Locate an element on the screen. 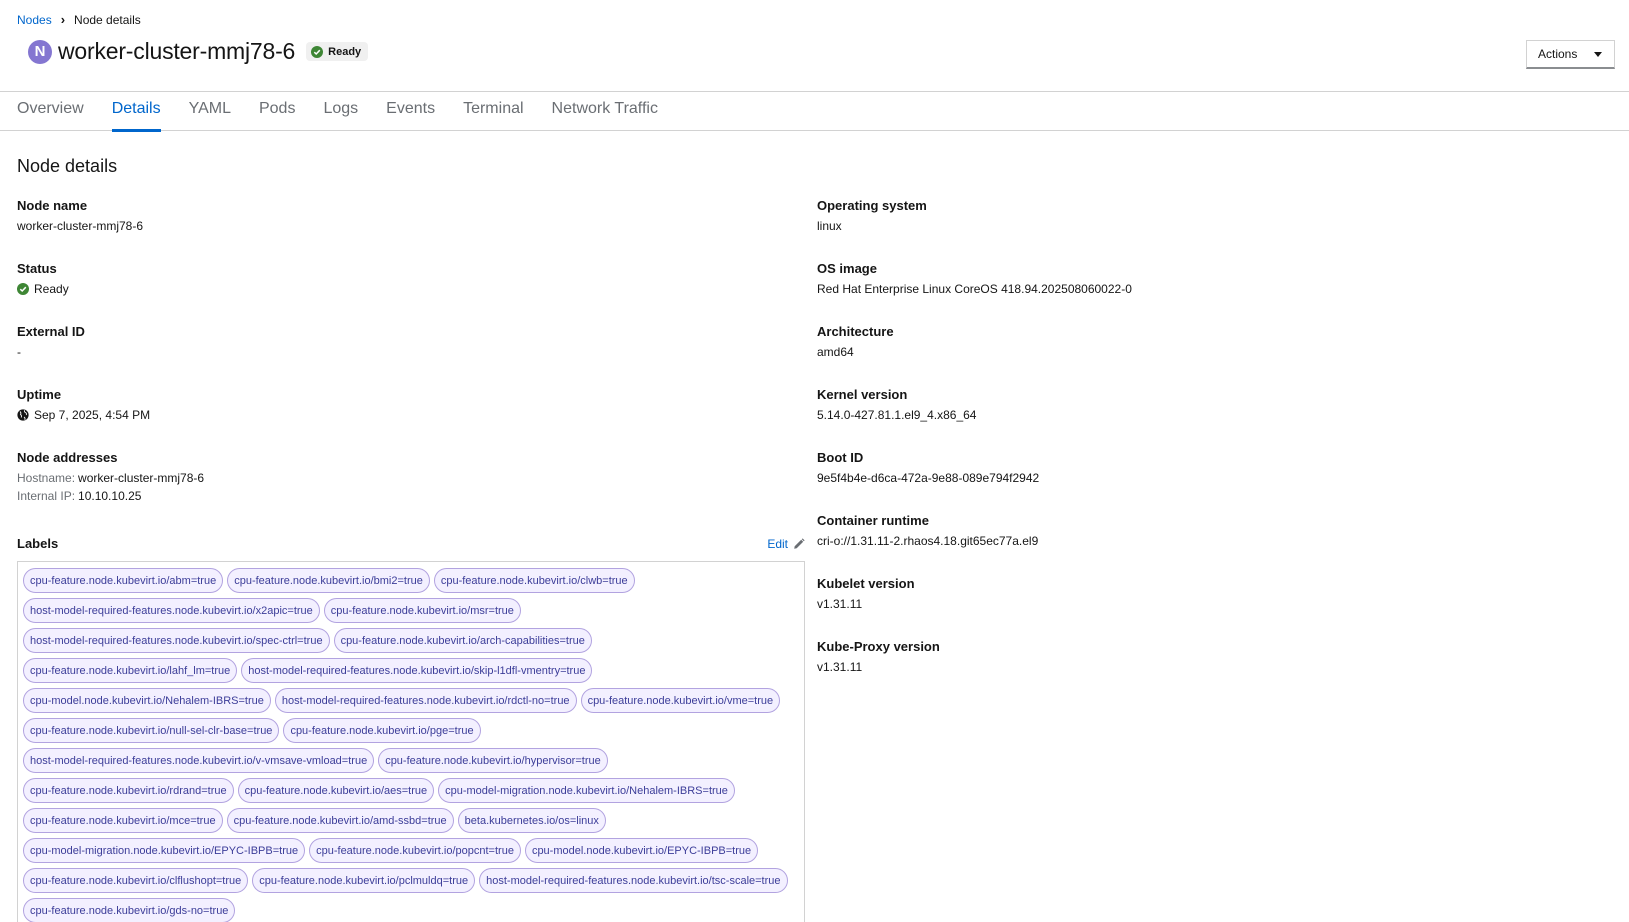  breadcrumb-nodes-link: Nodes is located at coordinates (34, 20).